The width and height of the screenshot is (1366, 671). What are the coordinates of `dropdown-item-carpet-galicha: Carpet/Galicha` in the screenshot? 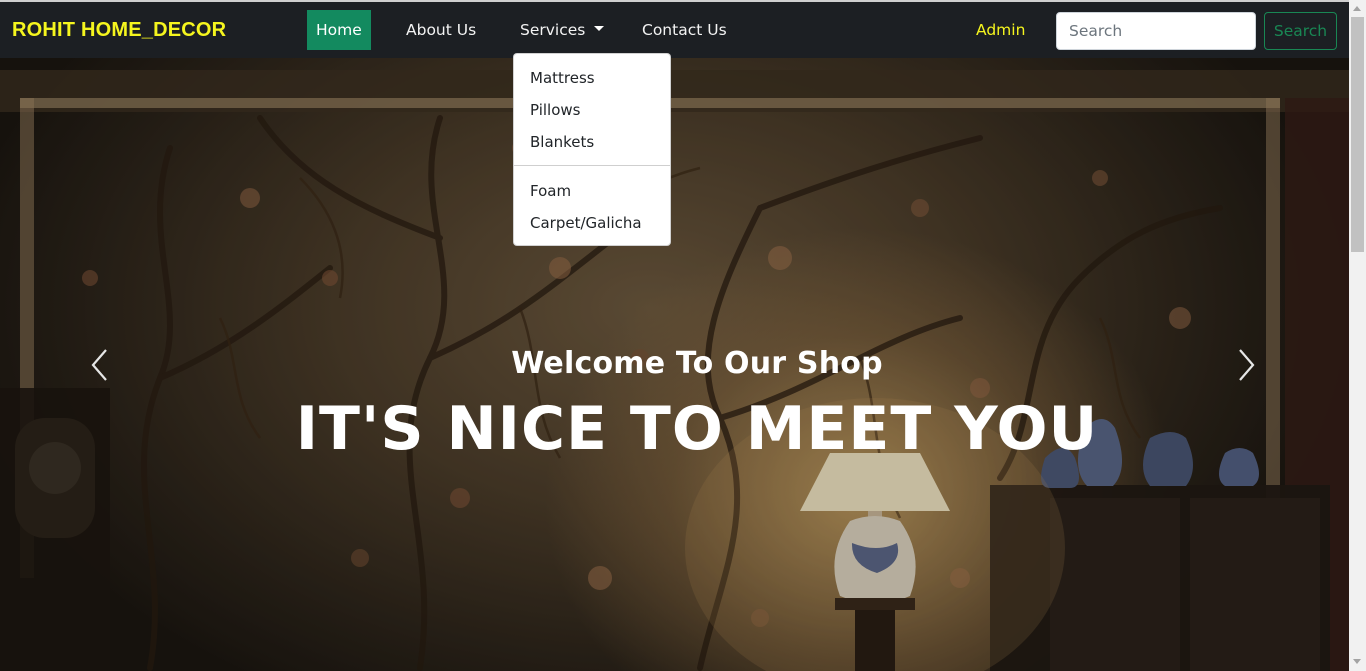 It's located at (592, 223).